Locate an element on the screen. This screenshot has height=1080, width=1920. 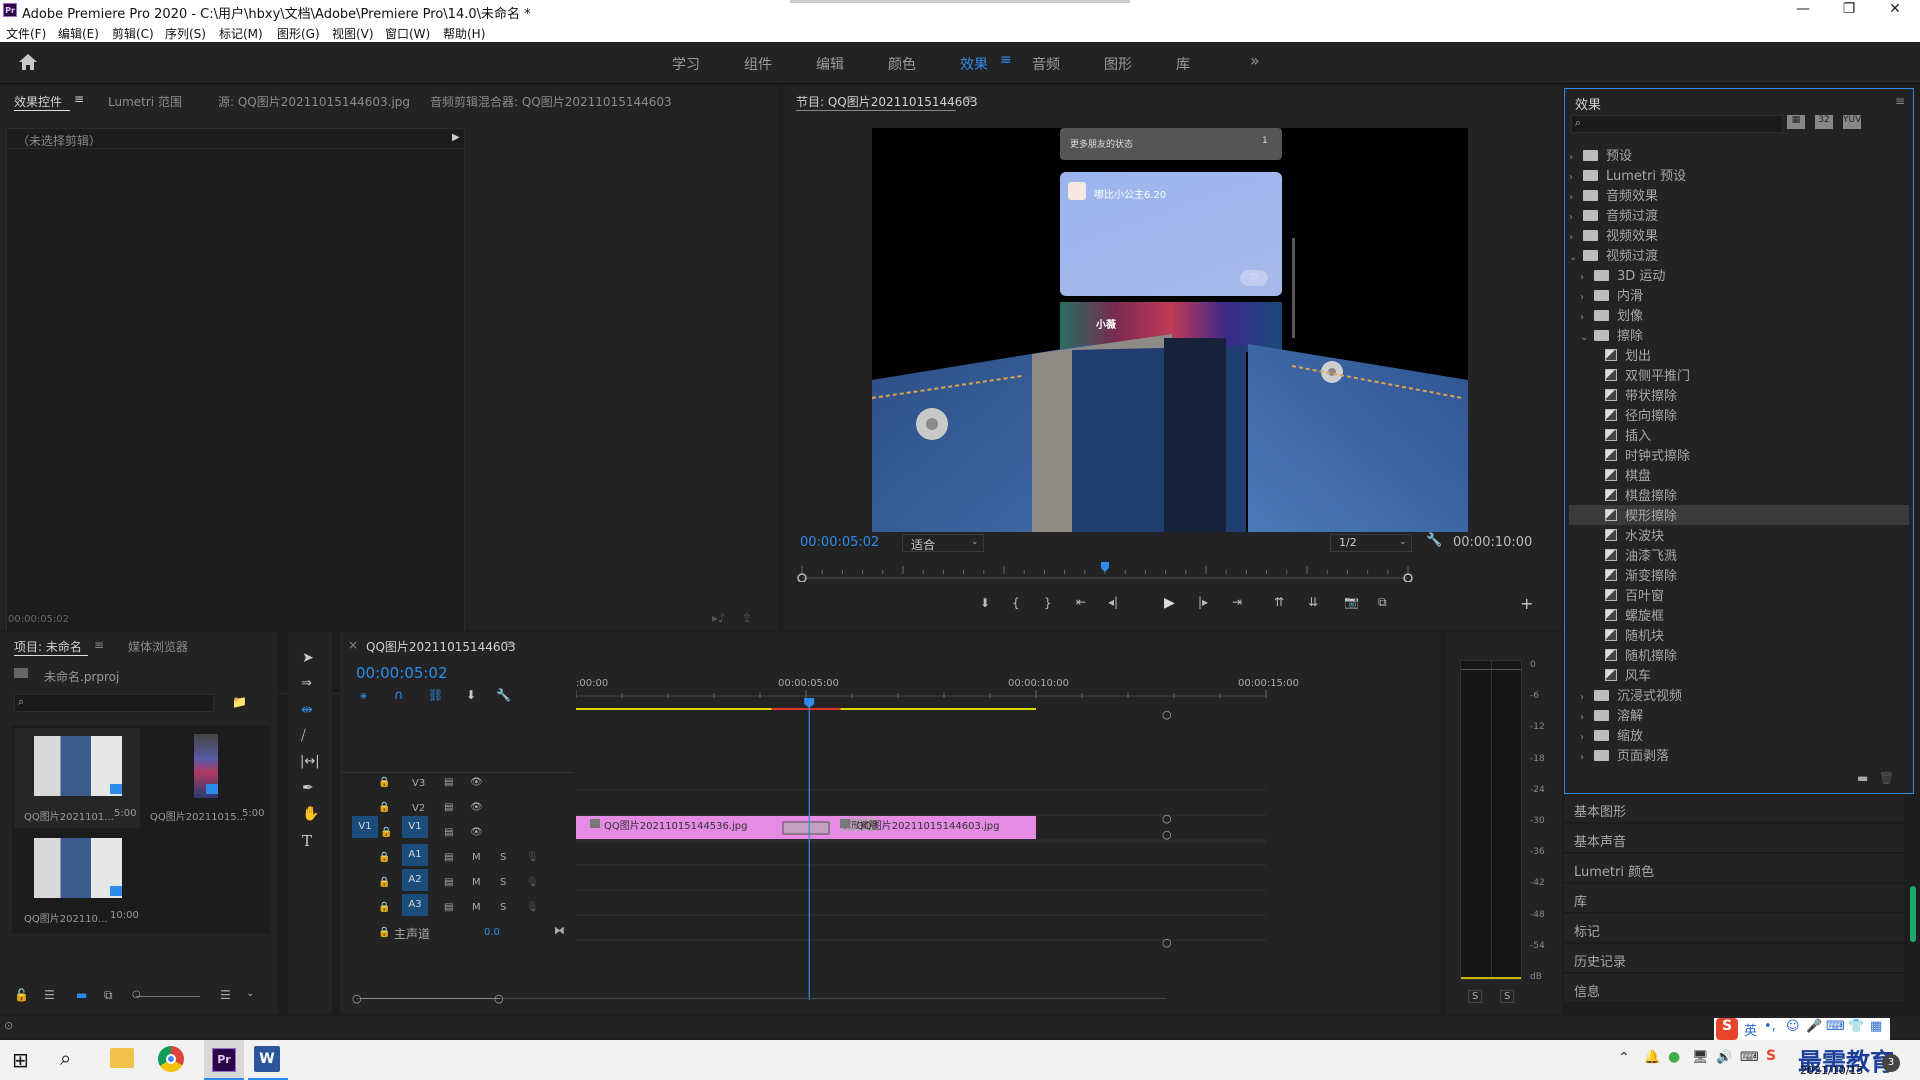
effect-item: 带状擦除 is located at coordinates (1739, 395).